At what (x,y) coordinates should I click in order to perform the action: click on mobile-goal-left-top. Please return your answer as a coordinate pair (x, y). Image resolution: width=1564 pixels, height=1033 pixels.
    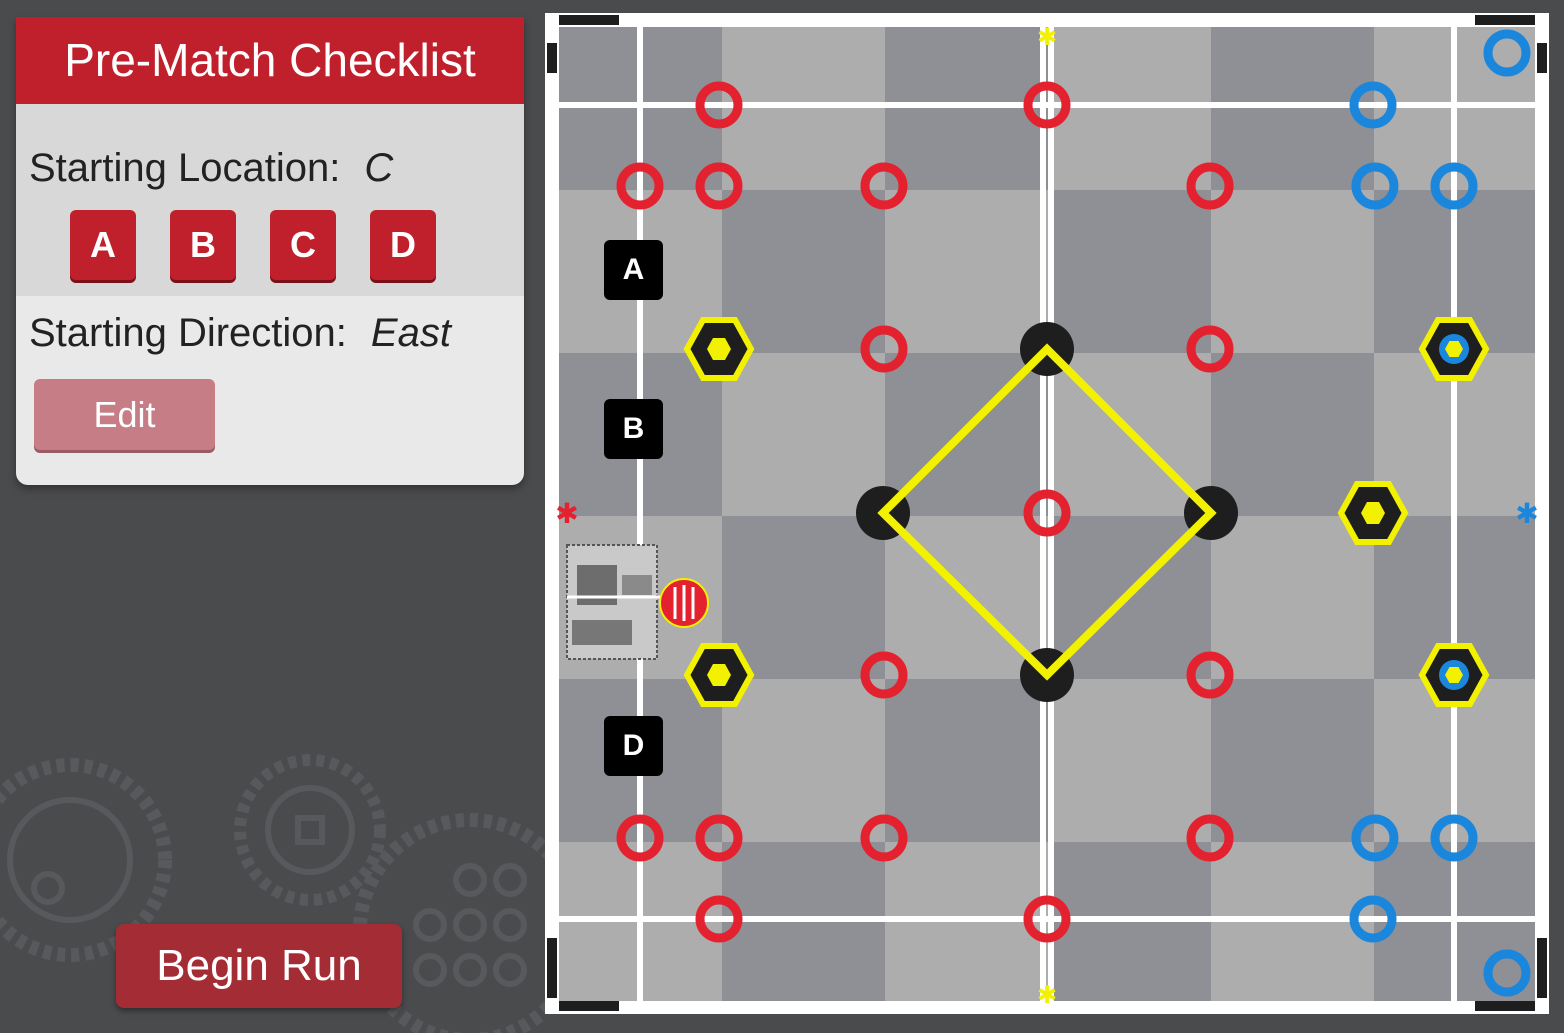
    Looking at the image, I should click on (719, 349).